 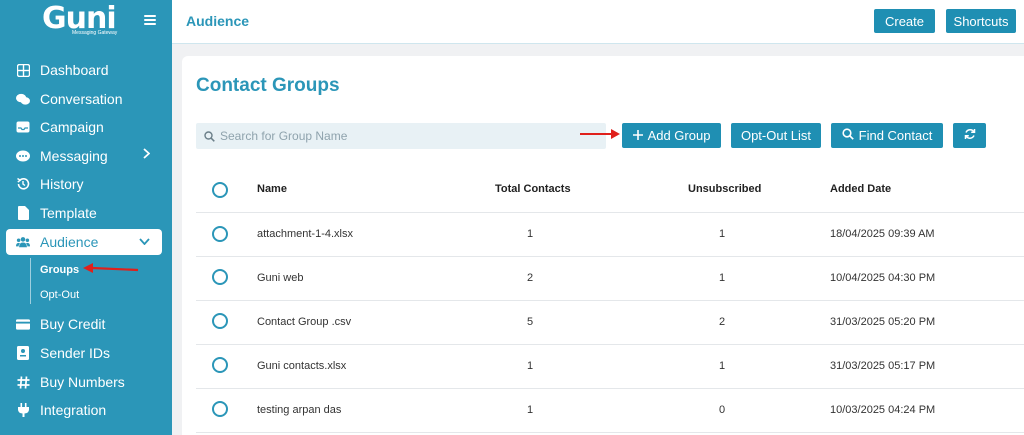 I want to click on group-name: testing arpan das, so click(x=299, y=410).